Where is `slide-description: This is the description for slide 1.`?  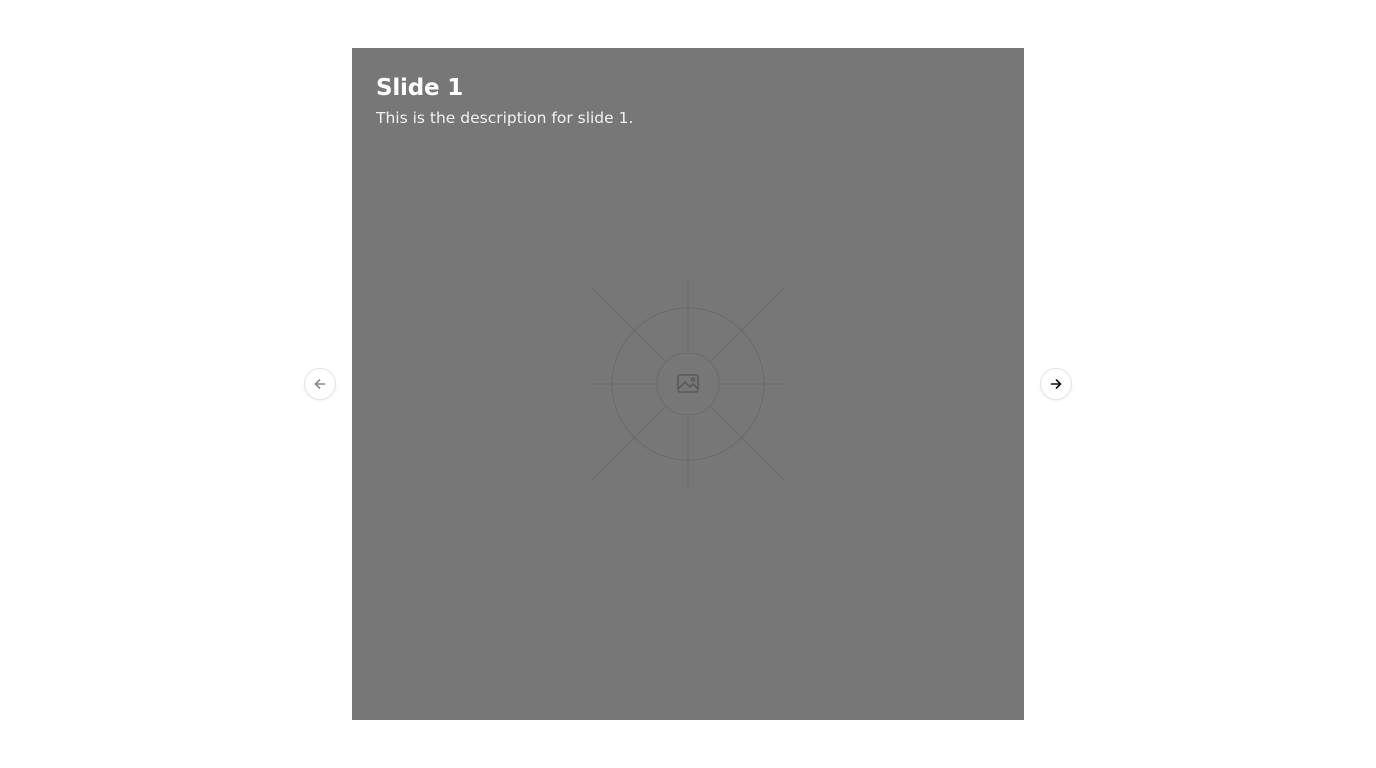 slide-description: This is the description for slide 1. is located at coordinates (505, 118).